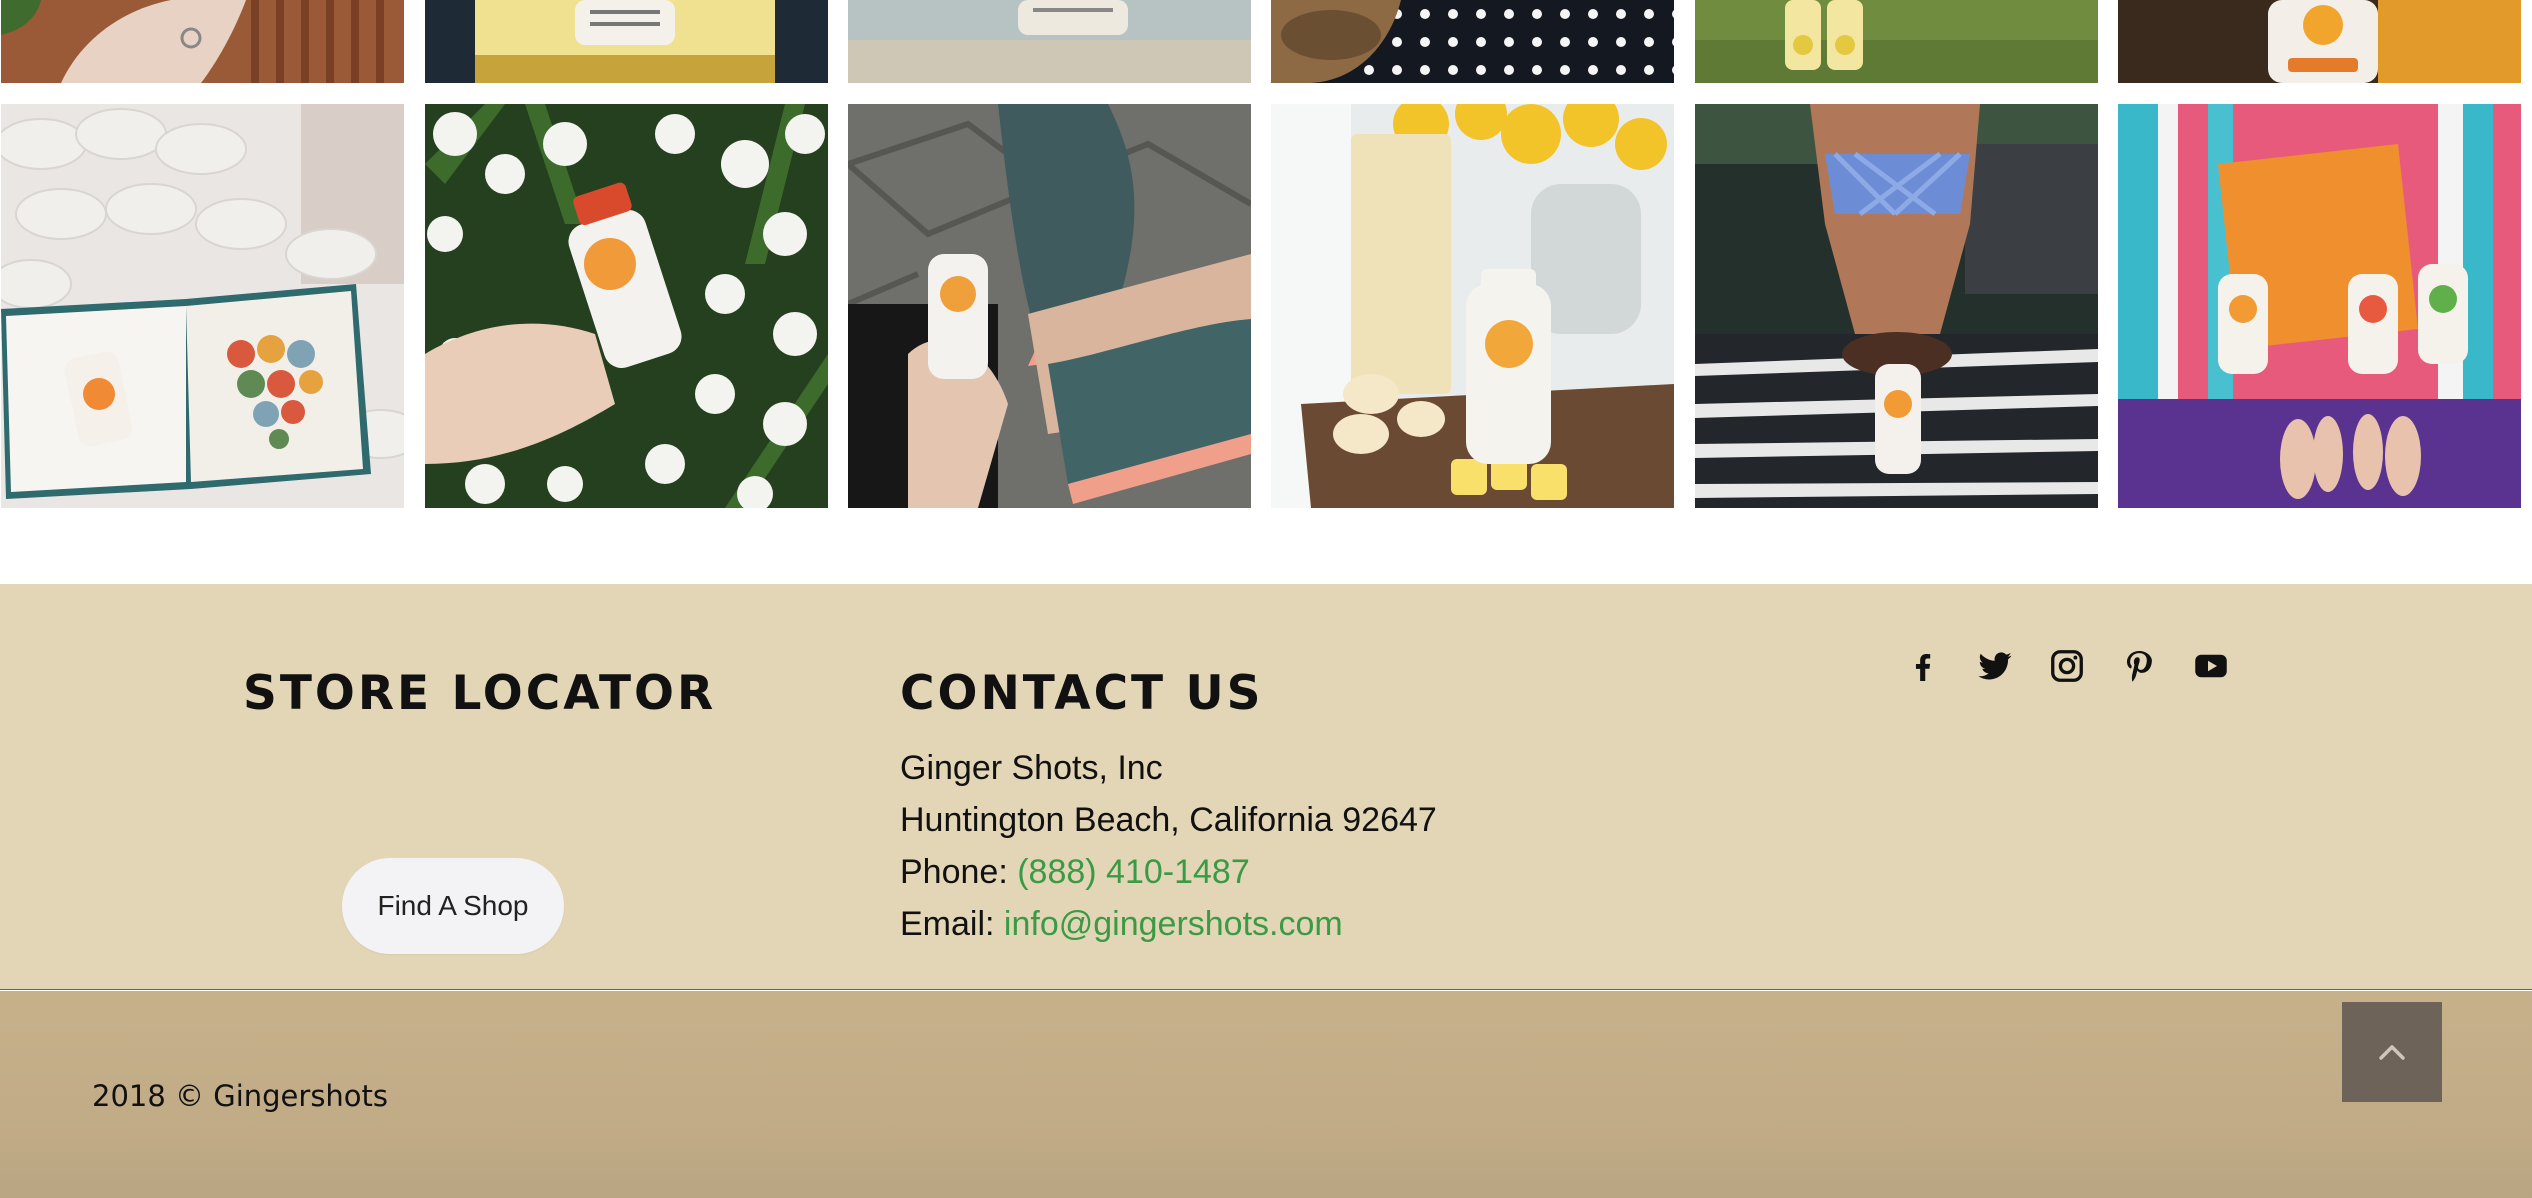 The width and height of the screenshot is (2532, 1198). Describe the element at coordinates (2319, 306) in the screenshot. I see `gallery-photo-yoga-mat-bottles` at that location.